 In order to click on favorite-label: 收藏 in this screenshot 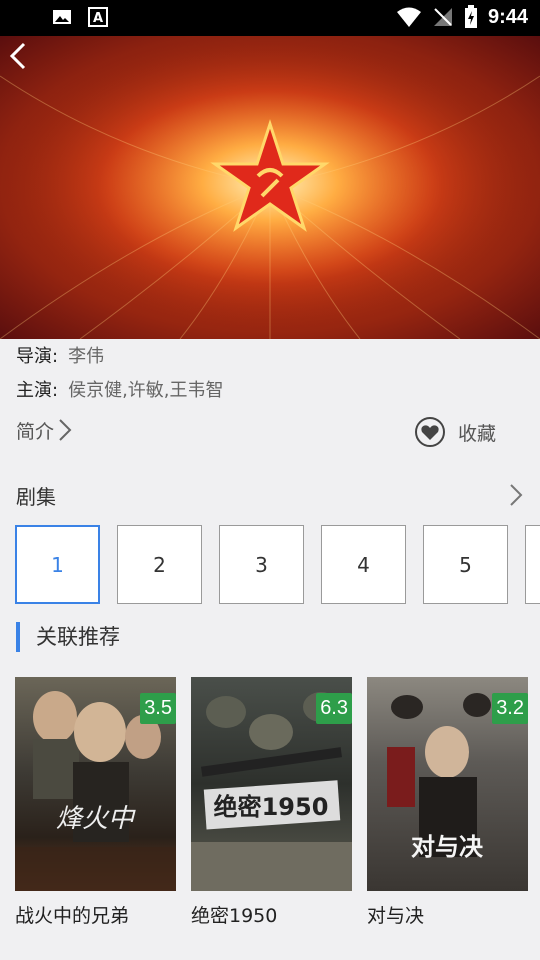, I will do `click(476, 433)`.